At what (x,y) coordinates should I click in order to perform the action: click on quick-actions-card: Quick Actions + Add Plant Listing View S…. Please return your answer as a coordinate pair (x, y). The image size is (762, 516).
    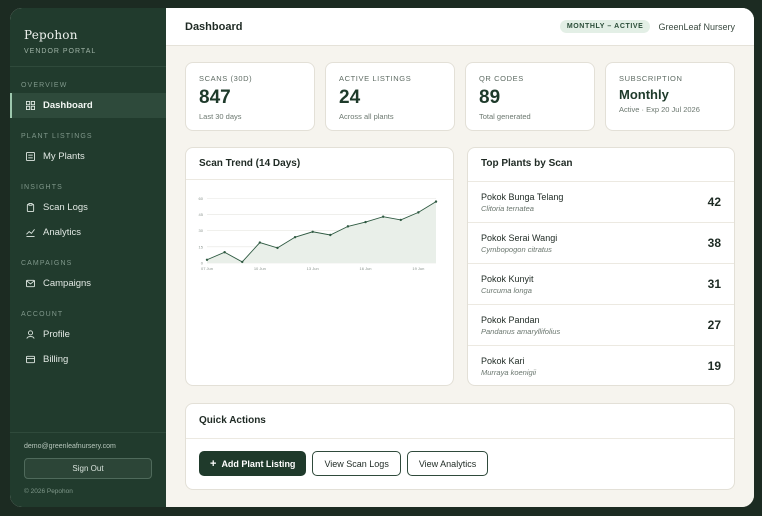
    Looking at the image, I should click on (460, 446).